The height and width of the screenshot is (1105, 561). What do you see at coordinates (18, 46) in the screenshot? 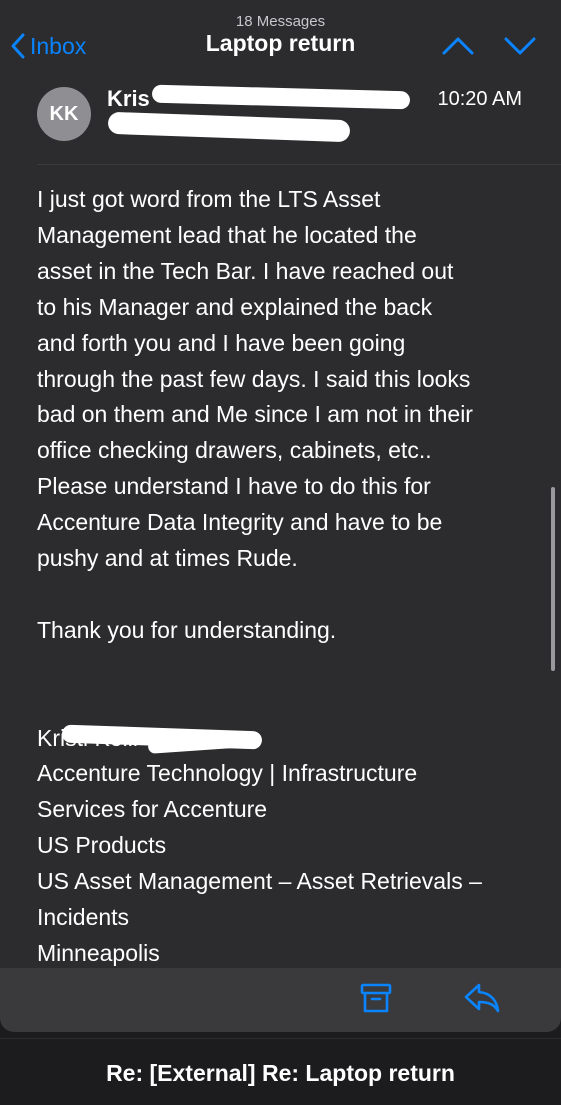
I see `chevron-left-icon` at bounding box center [18, 46].